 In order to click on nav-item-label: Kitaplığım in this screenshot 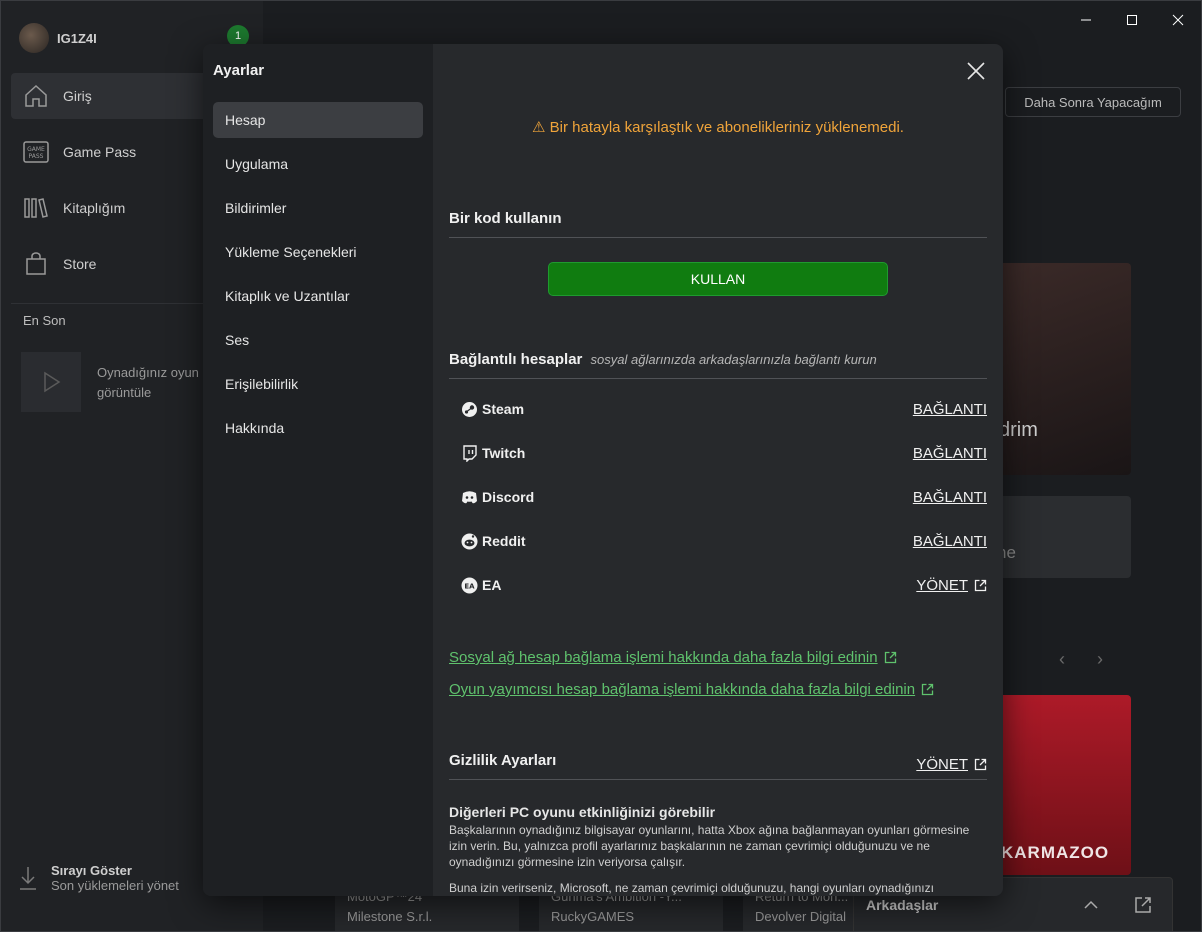, I will do `click(94, 208)`.